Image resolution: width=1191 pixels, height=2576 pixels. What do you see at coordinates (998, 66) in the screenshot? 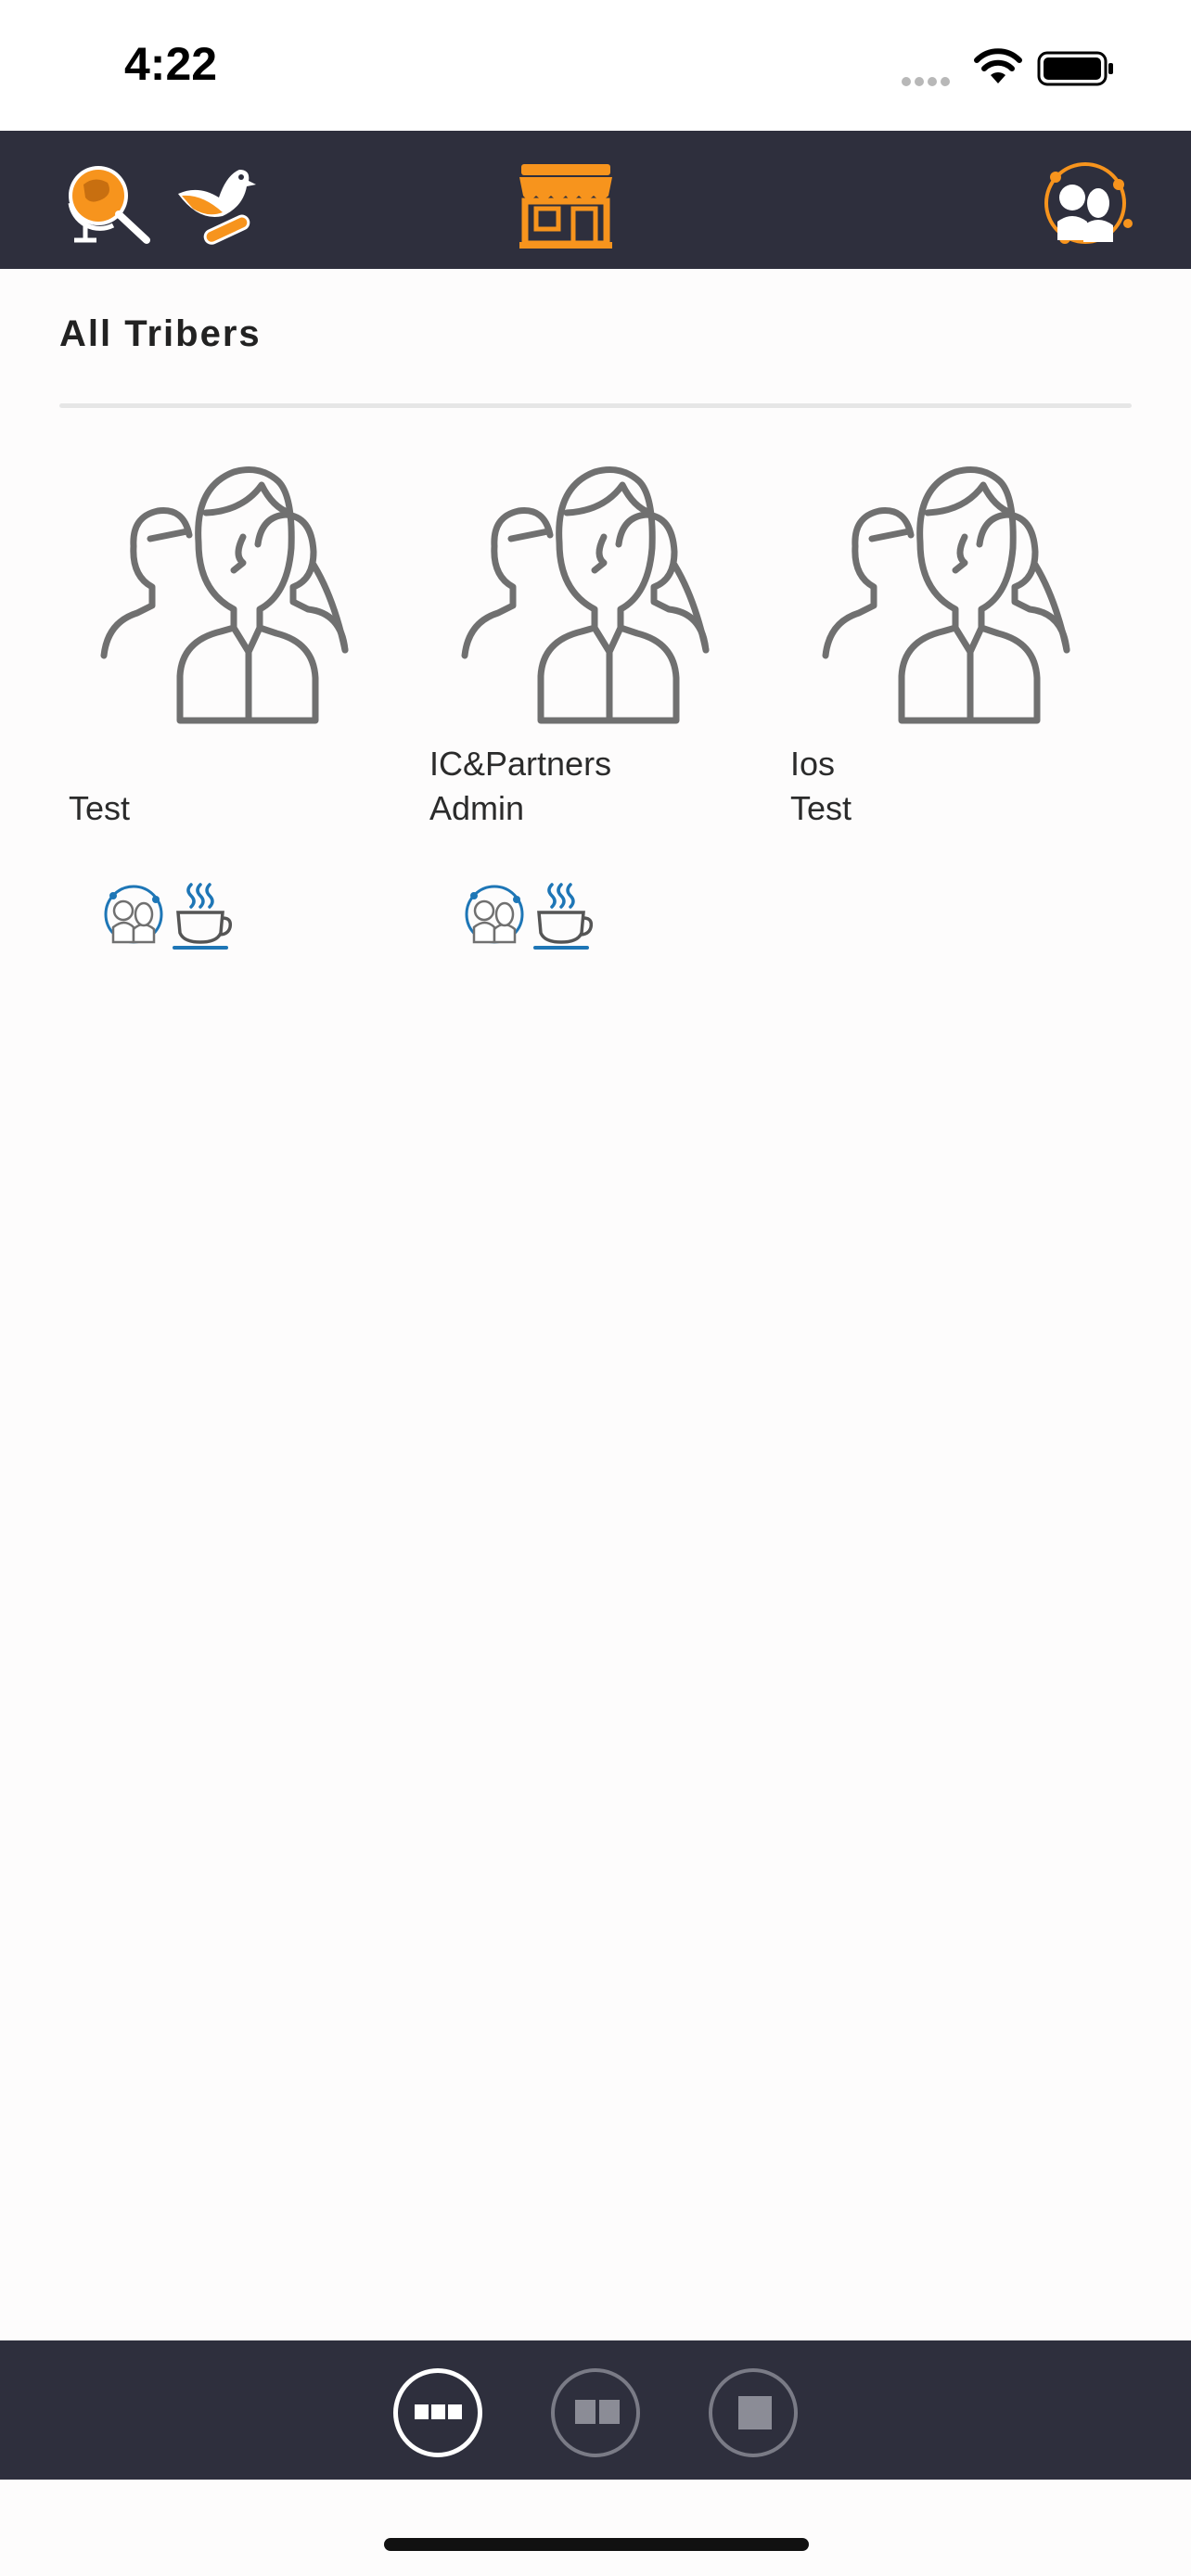
I see `wifi-icon` at bounding box center [998, 66].